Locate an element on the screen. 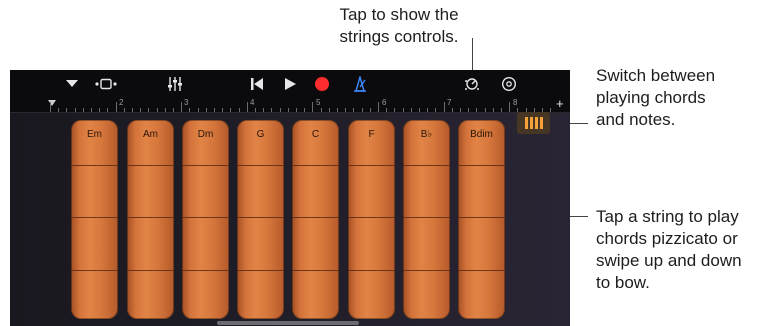  add-section-button: + is located at coordinates (560, 103).